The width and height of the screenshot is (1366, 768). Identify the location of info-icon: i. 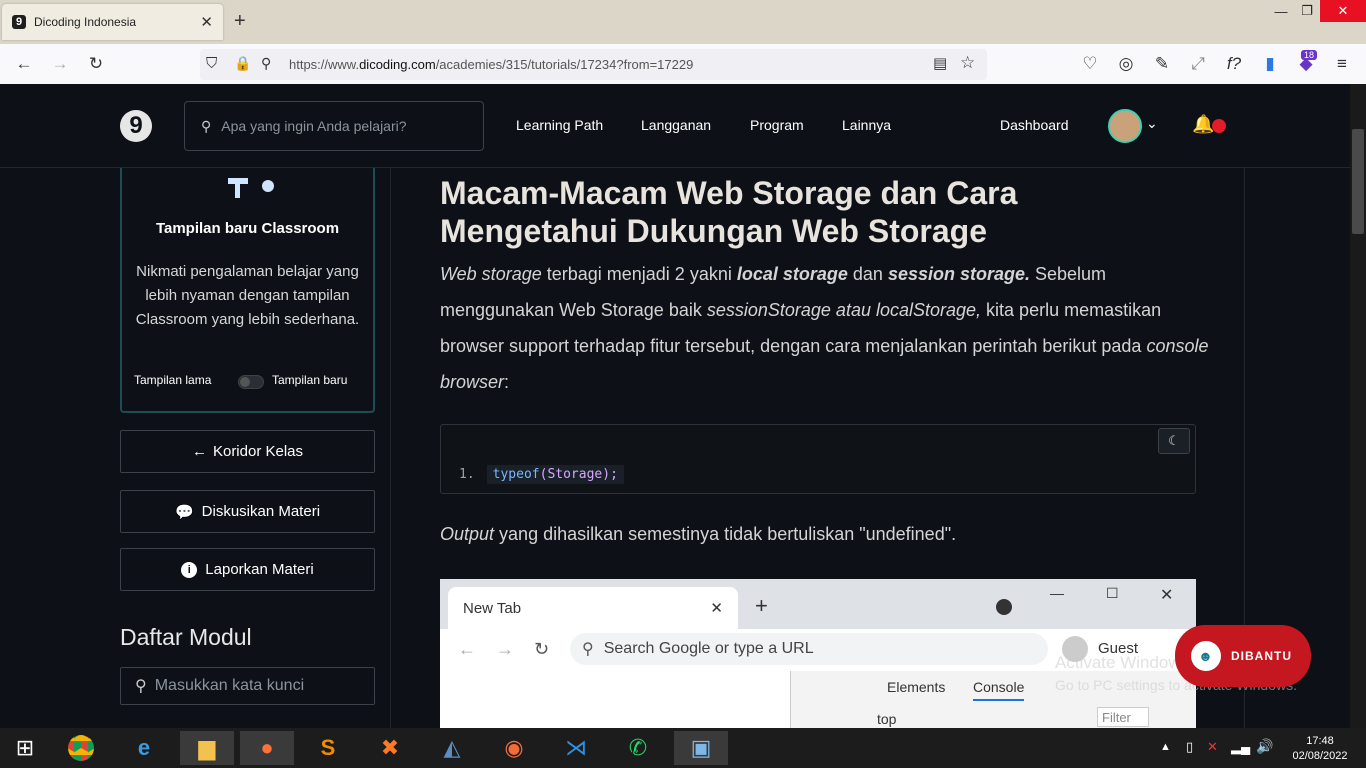
(189, 569).